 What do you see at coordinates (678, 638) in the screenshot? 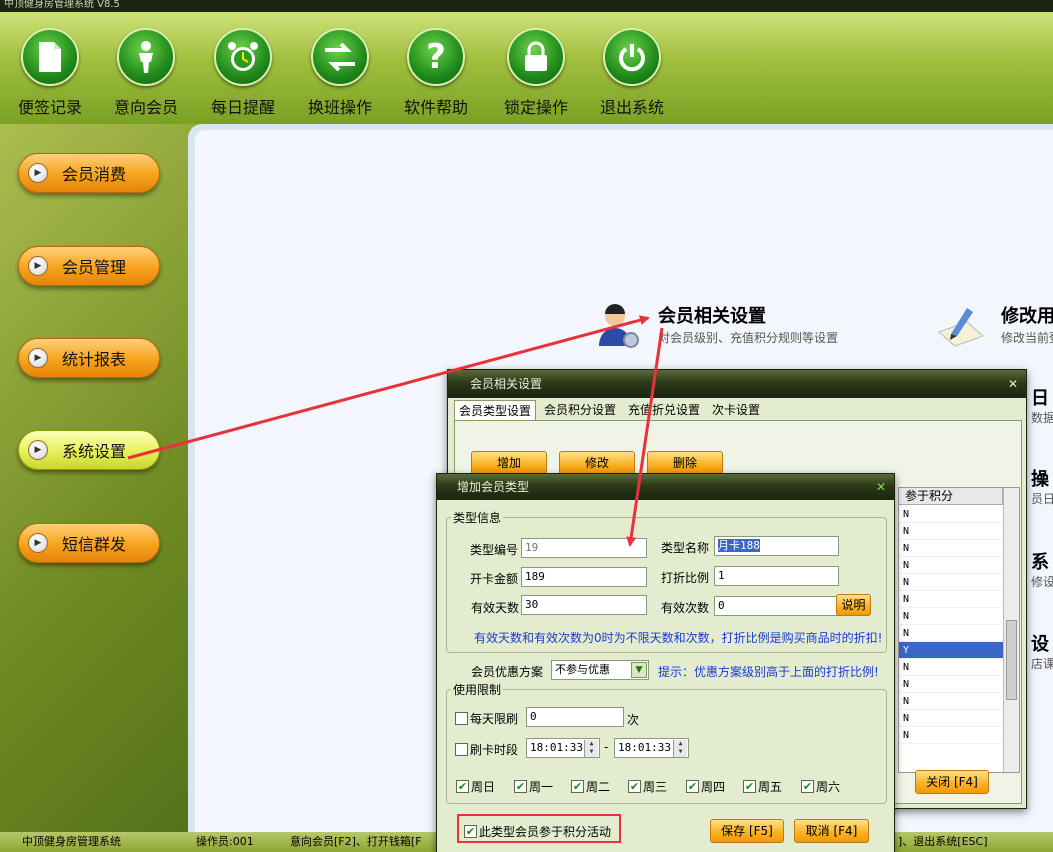
I see `hint-unlimited: 有效天数和有效次数为0时为不限天数和次数，打折比例是购买商品时的折扣!` at bounding box center [678, 638].